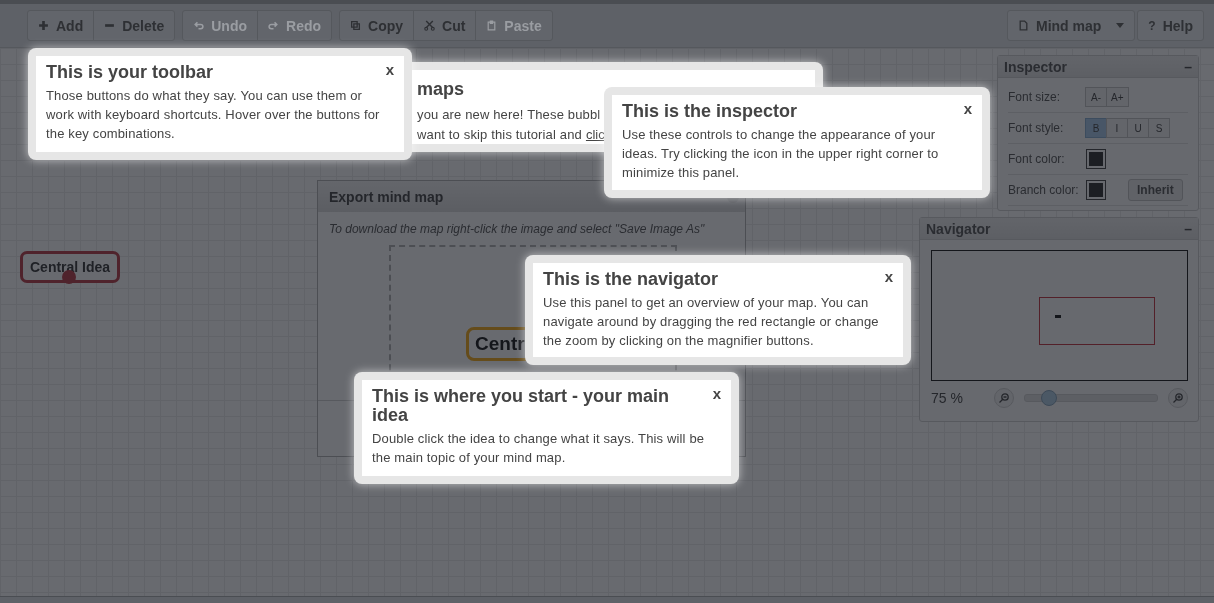  What do you see at coordinates (1023, 25) in the screenshot?
I see `document-icon` at bounding box center [1023, 25].